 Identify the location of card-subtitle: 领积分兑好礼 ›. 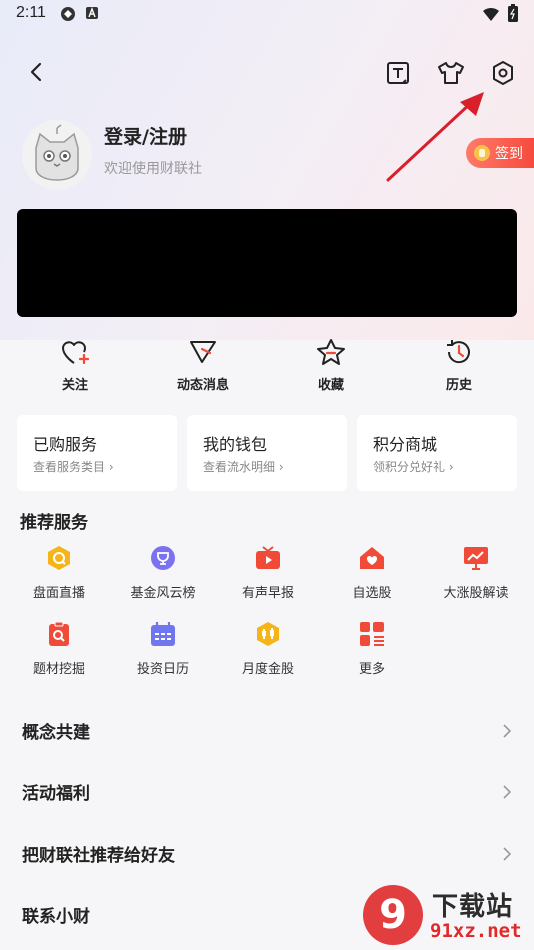
(413, 467).